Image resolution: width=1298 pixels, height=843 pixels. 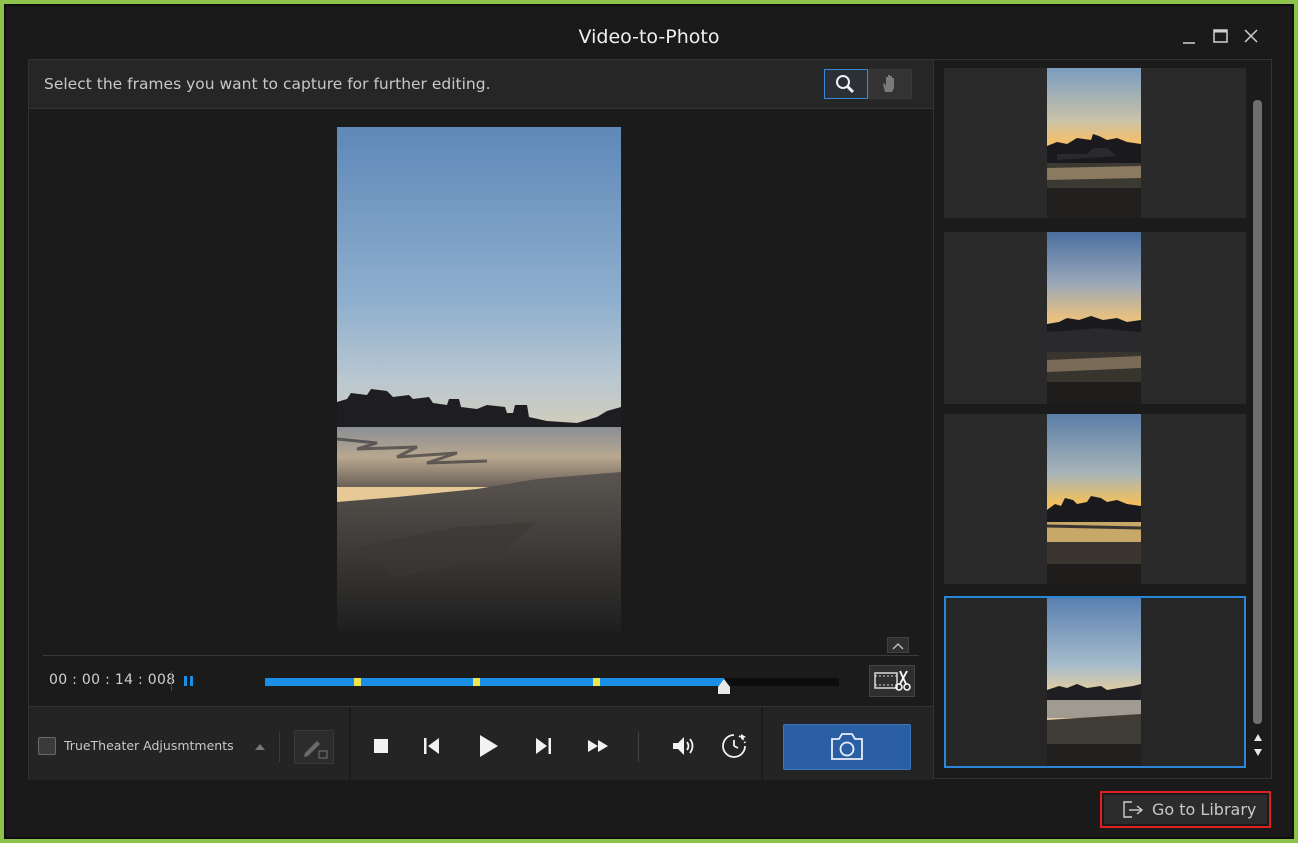 What do you see at coordinates (1189, 37) in the screenshot?
I see `minimize-icon` at bounding box center [1189, 37].